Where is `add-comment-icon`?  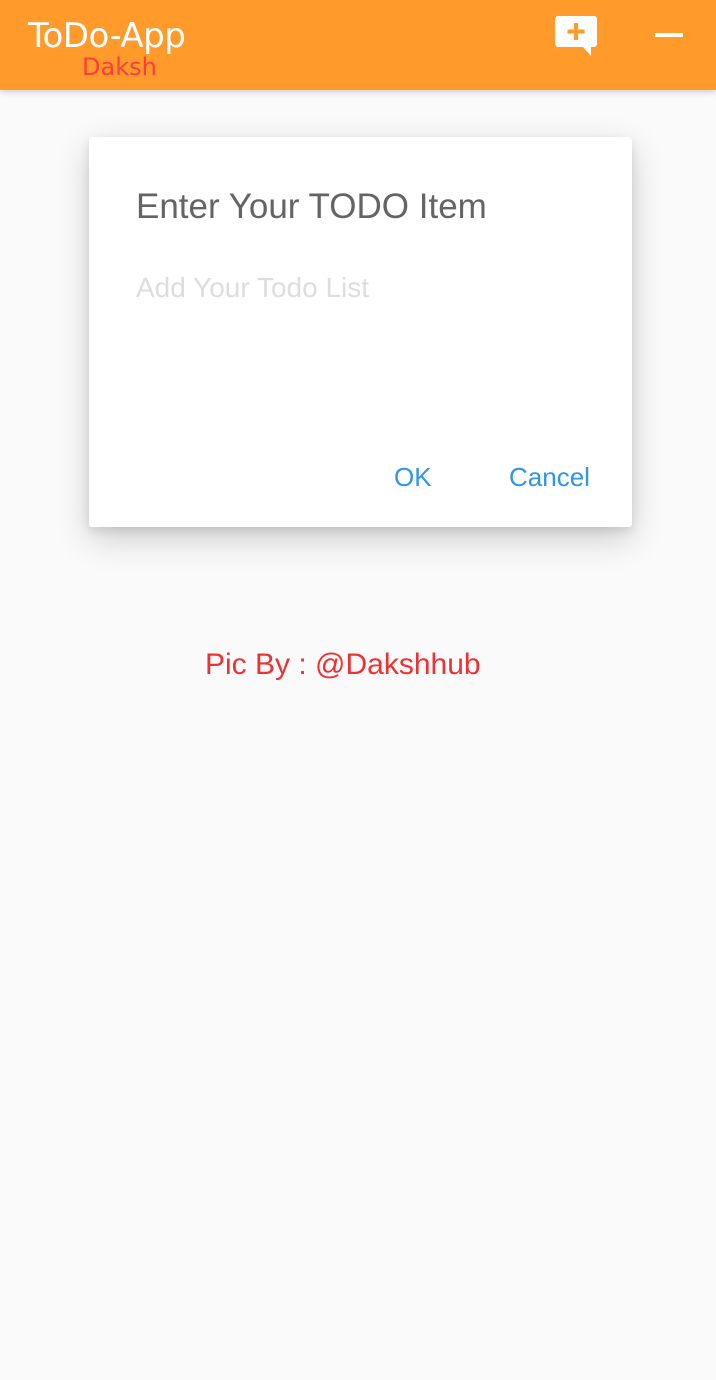 add-comment-icon is located at coordinates (576, 36).